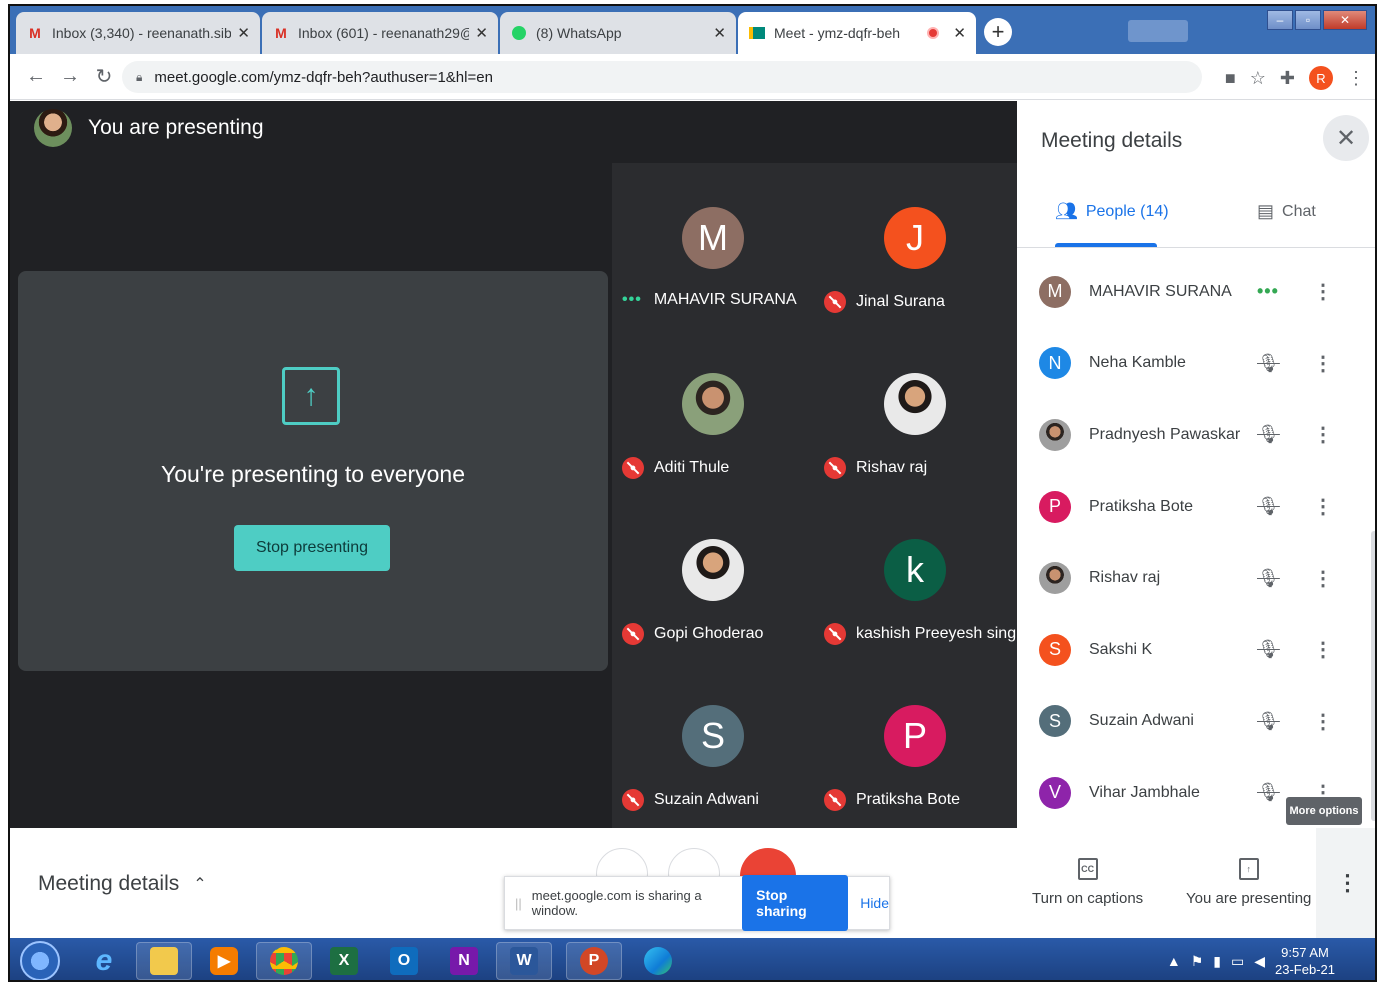 The width and height of the screenshot is (1383, 985). Describe the element at coordinates (1230, 78) in the screenshot. I see `camera-icon: ■` at that location.